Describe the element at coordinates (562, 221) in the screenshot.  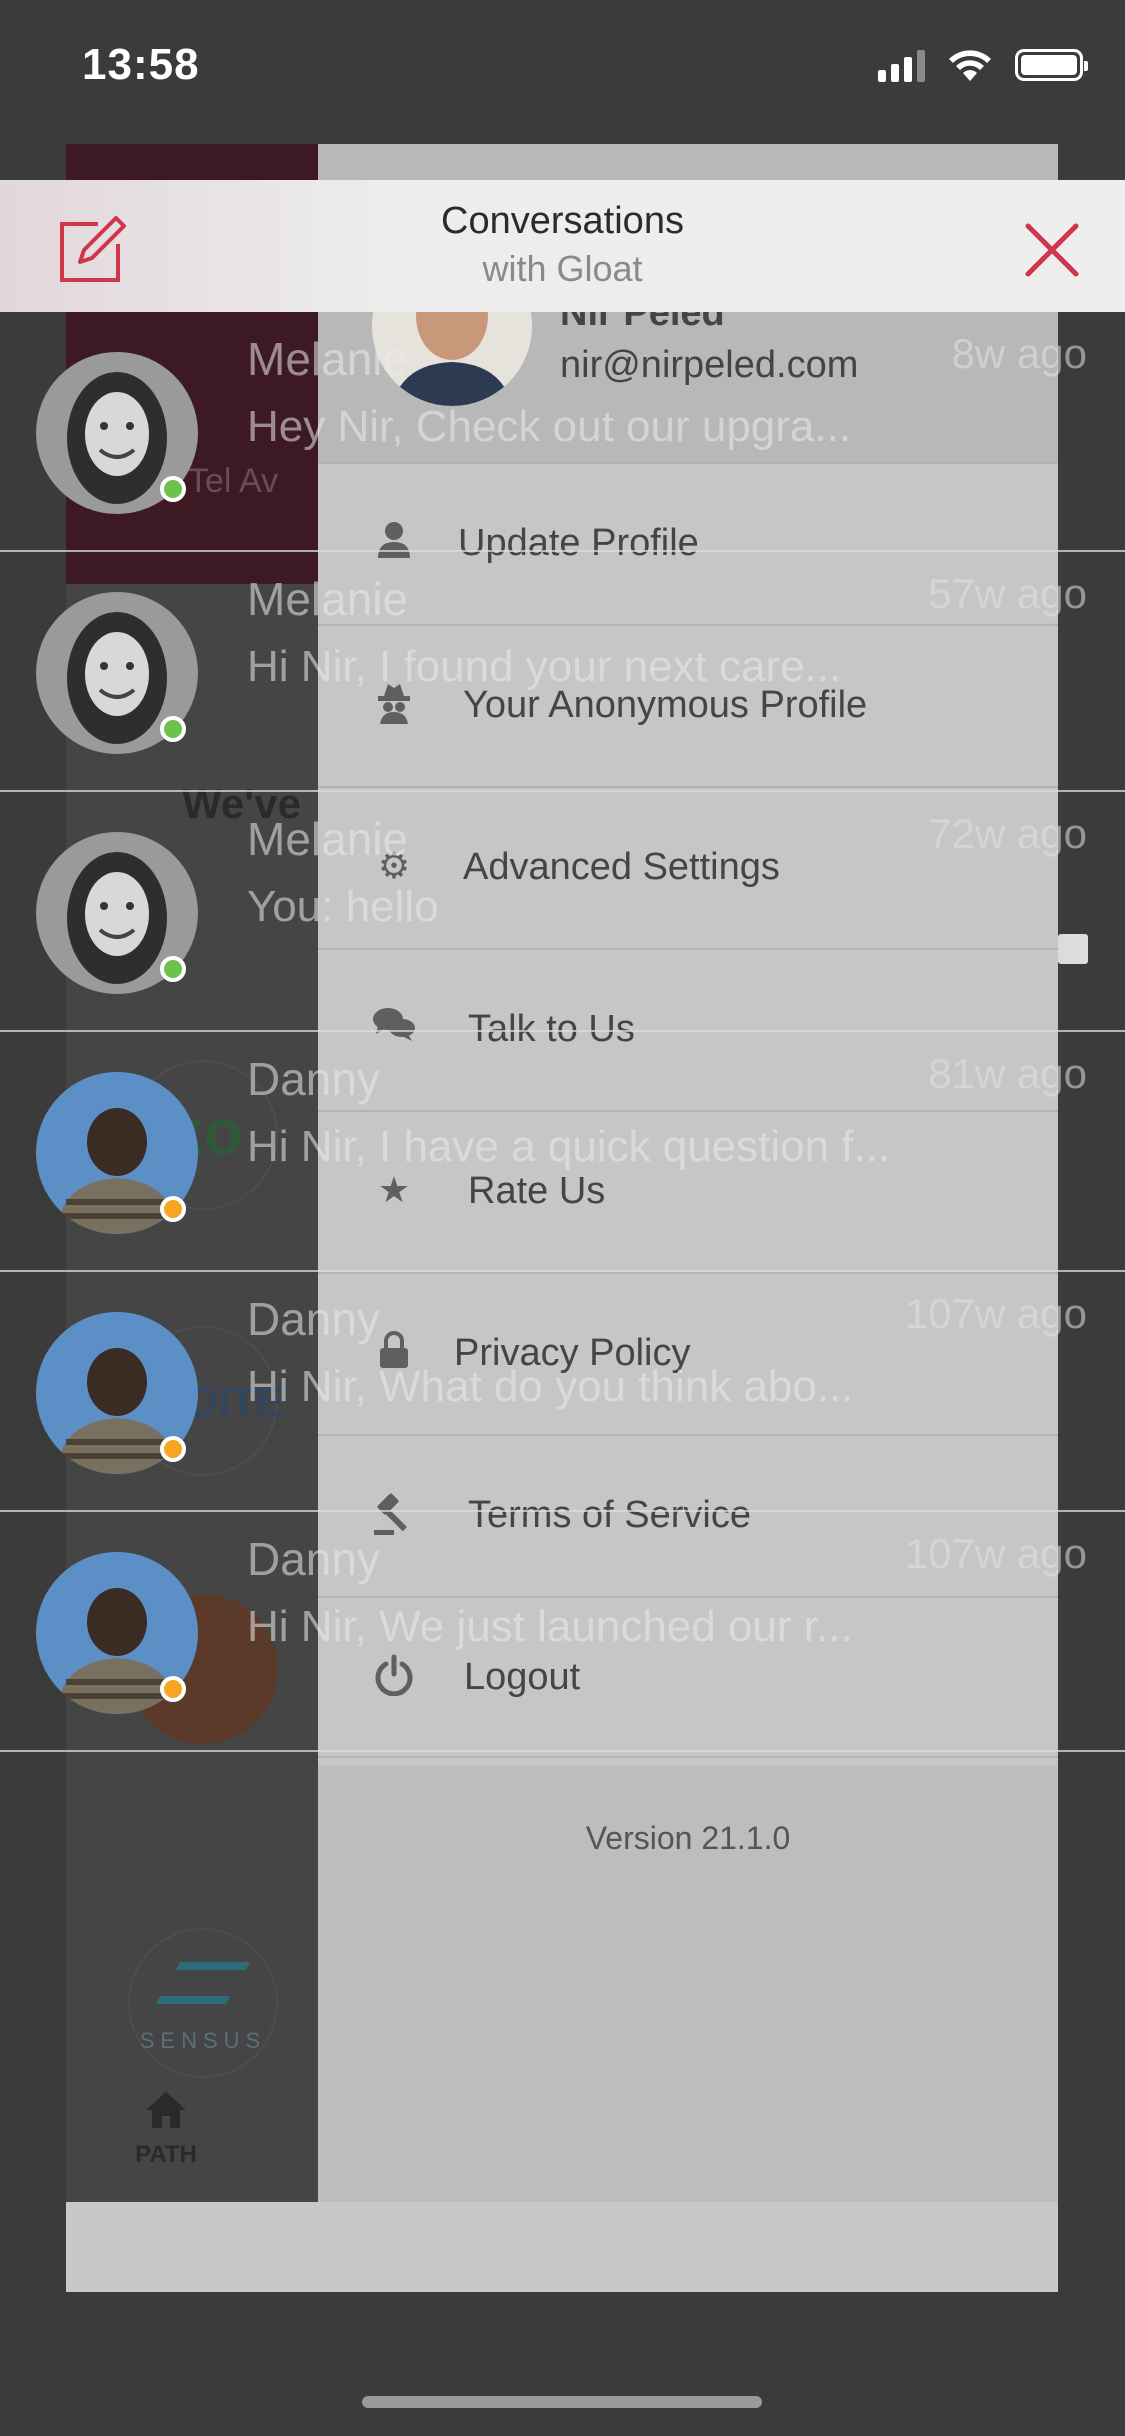
I see `page-title: Conversations` at that location.